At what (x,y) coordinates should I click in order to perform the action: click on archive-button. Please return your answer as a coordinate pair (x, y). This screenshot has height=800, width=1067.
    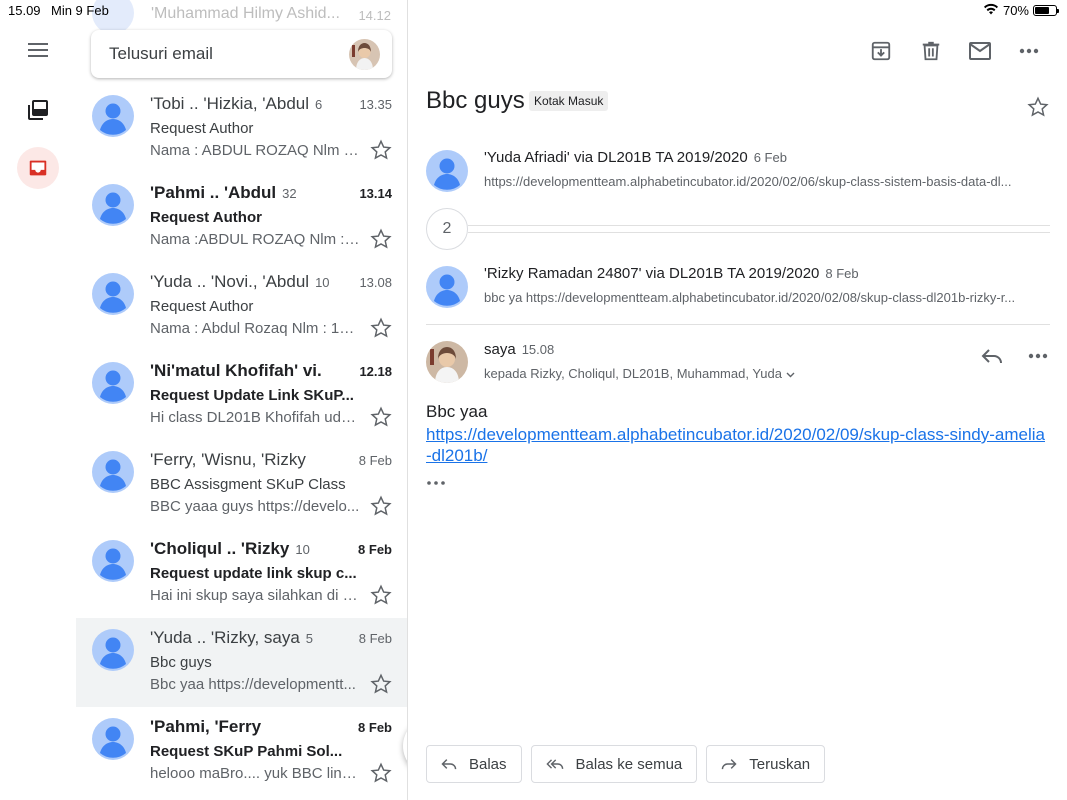
    Looking at the image, I should click on (881, 51).